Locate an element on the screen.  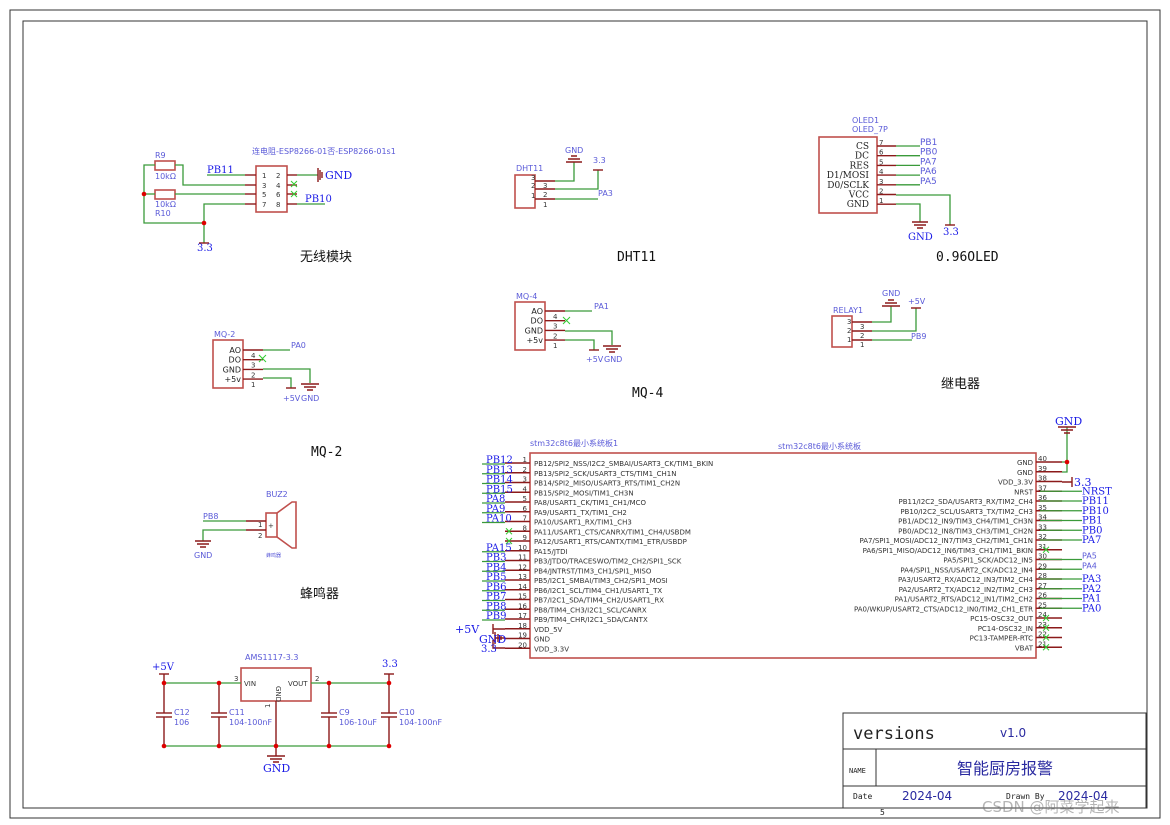
project-name: 智能厨房报警 is located at coordinates (1005, 768).